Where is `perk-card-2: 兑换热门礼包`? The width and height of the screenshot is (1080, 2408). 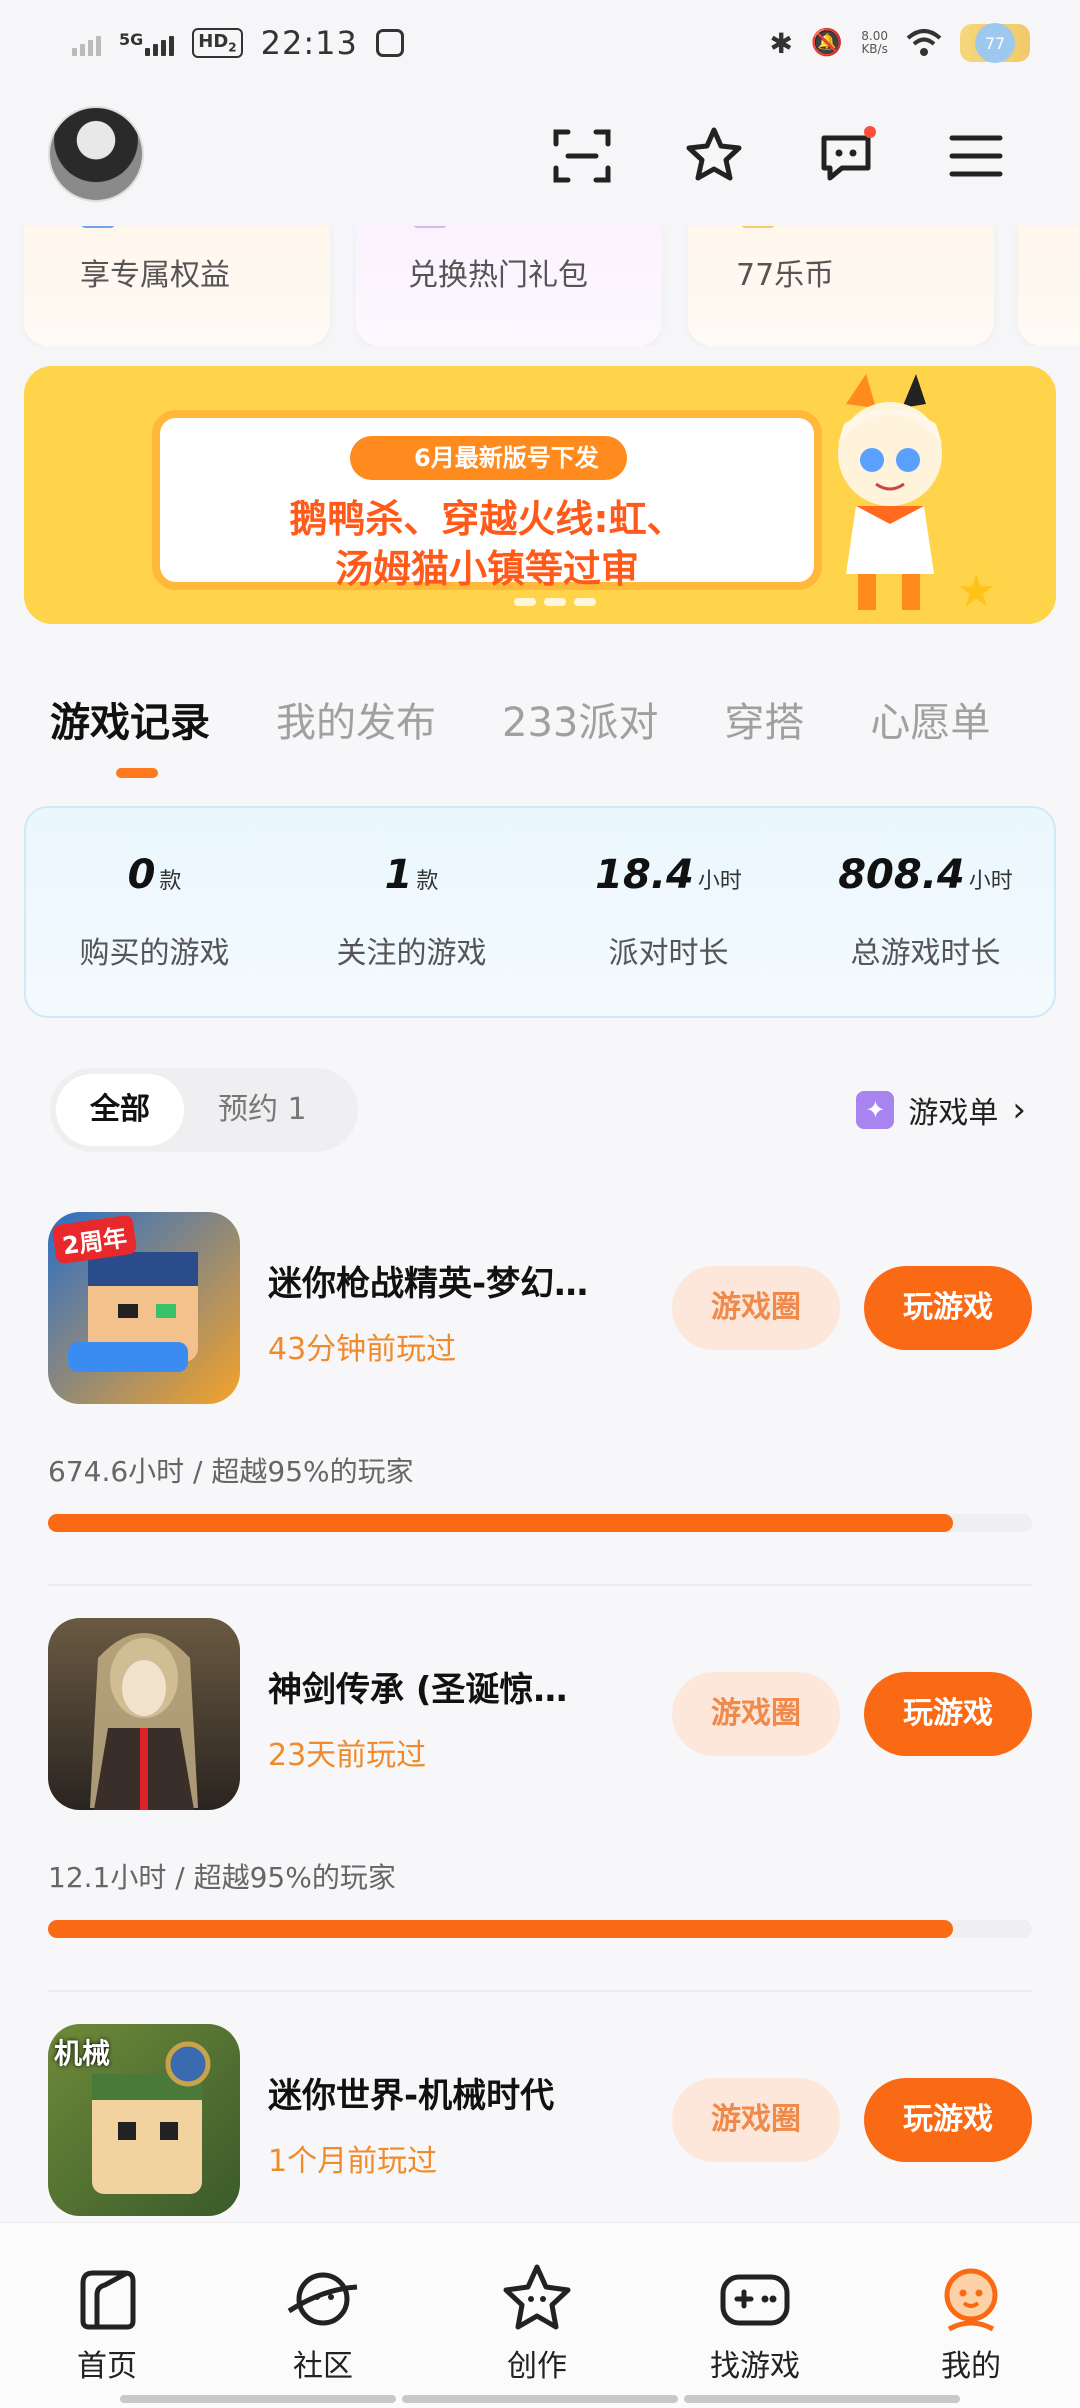
perk-card-2: 兑换热门礼包 is located at coordinates (509, 286).